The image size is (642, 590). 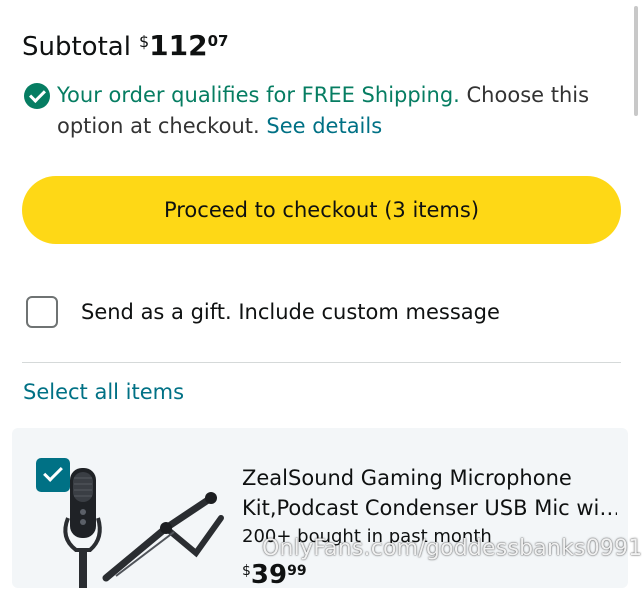 I want to click on subtotal-currency: $, so click(x=144, y=41).